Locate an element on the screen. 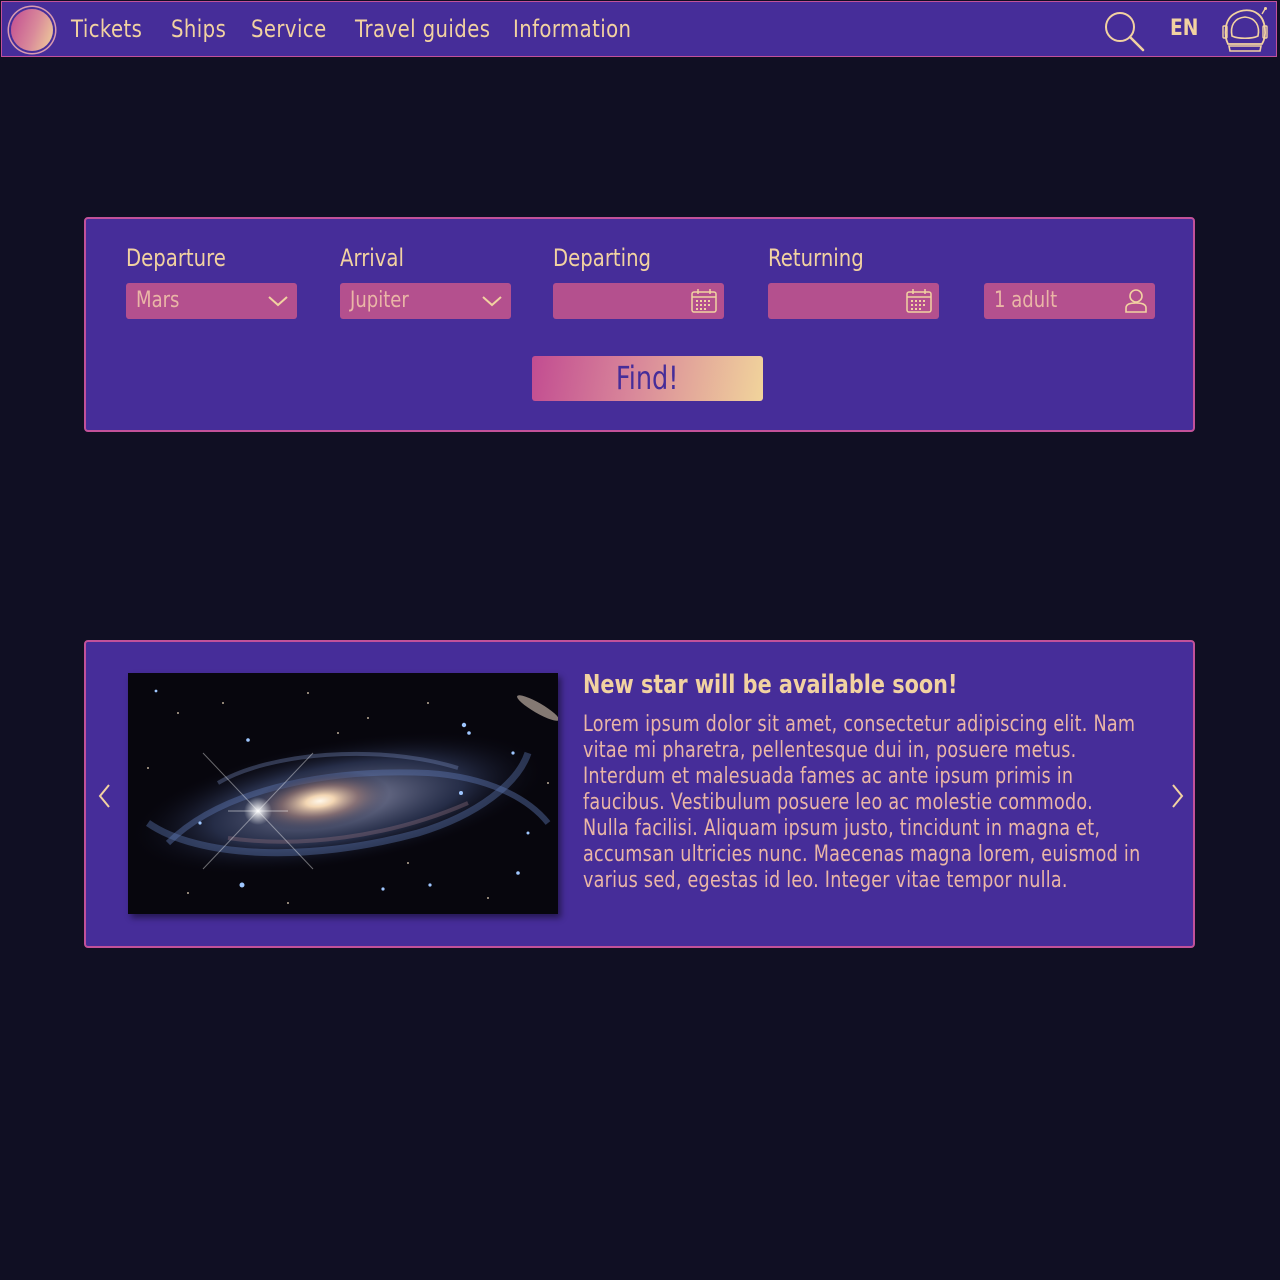 The image size is (1280, 1280). find-button: Find! is located at coordinates (647, 378).